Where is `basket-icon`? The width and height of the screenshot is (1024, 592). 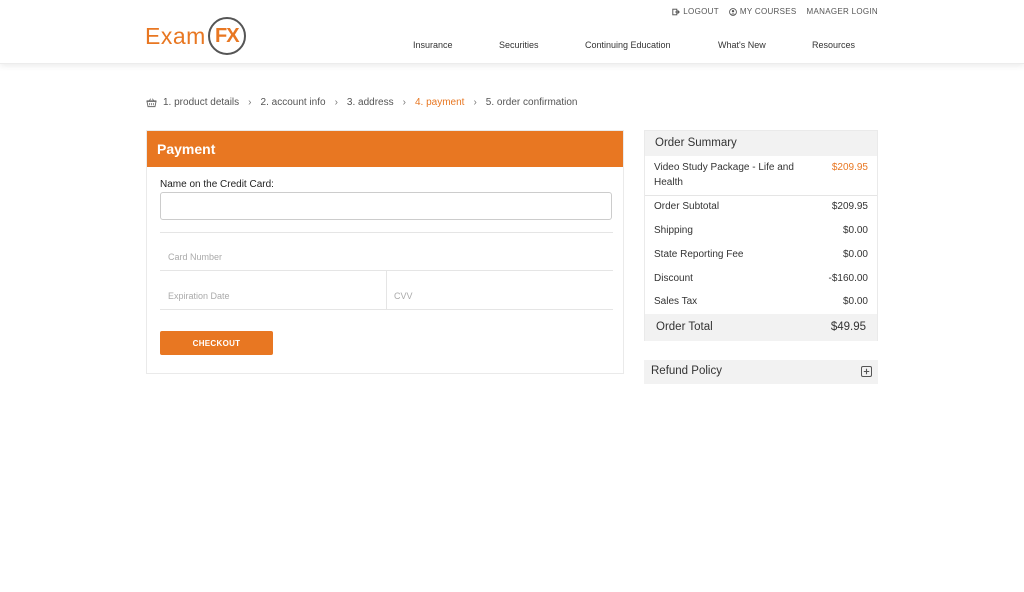
basket-icon is located at coordinates (151, 103).